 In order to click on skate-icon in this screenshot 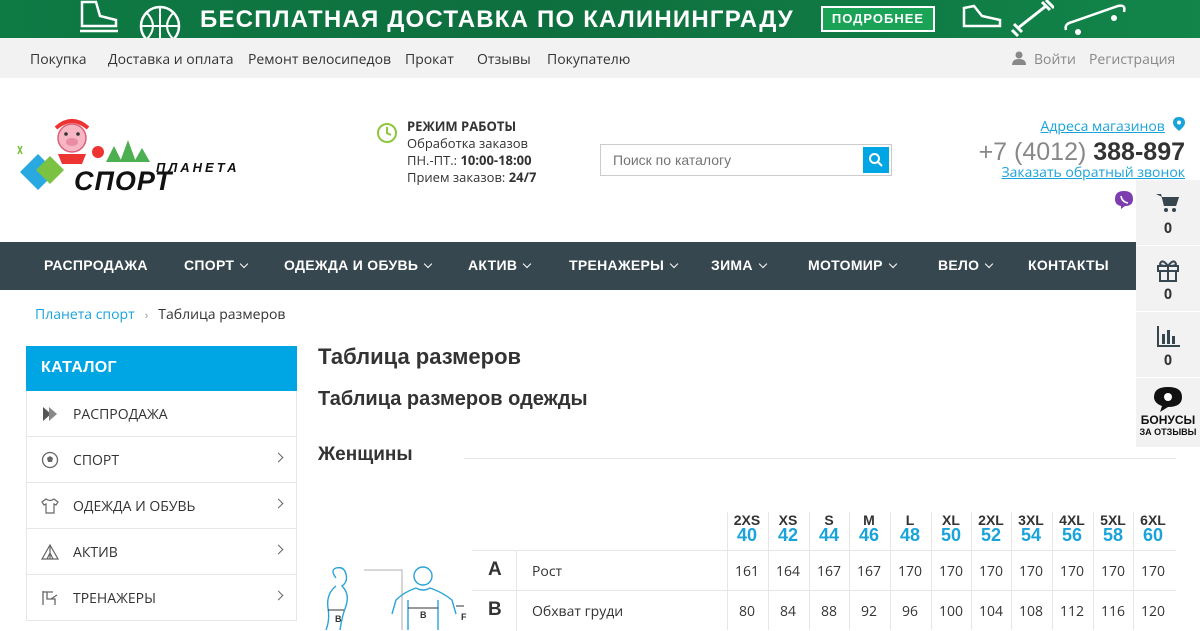, I will do `click(99, 16)`.